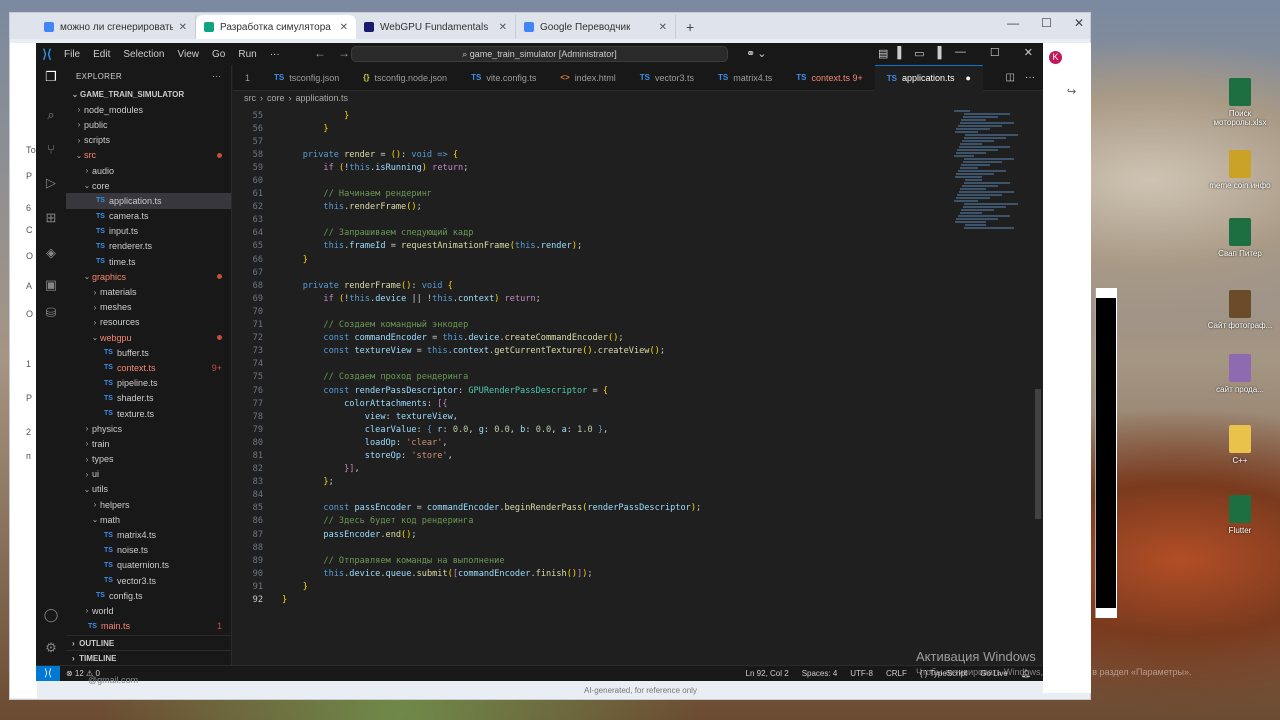 The height and width of the screenshot is (720, 1280). I want to click on database-icon: ⛁, so click(51, 314).